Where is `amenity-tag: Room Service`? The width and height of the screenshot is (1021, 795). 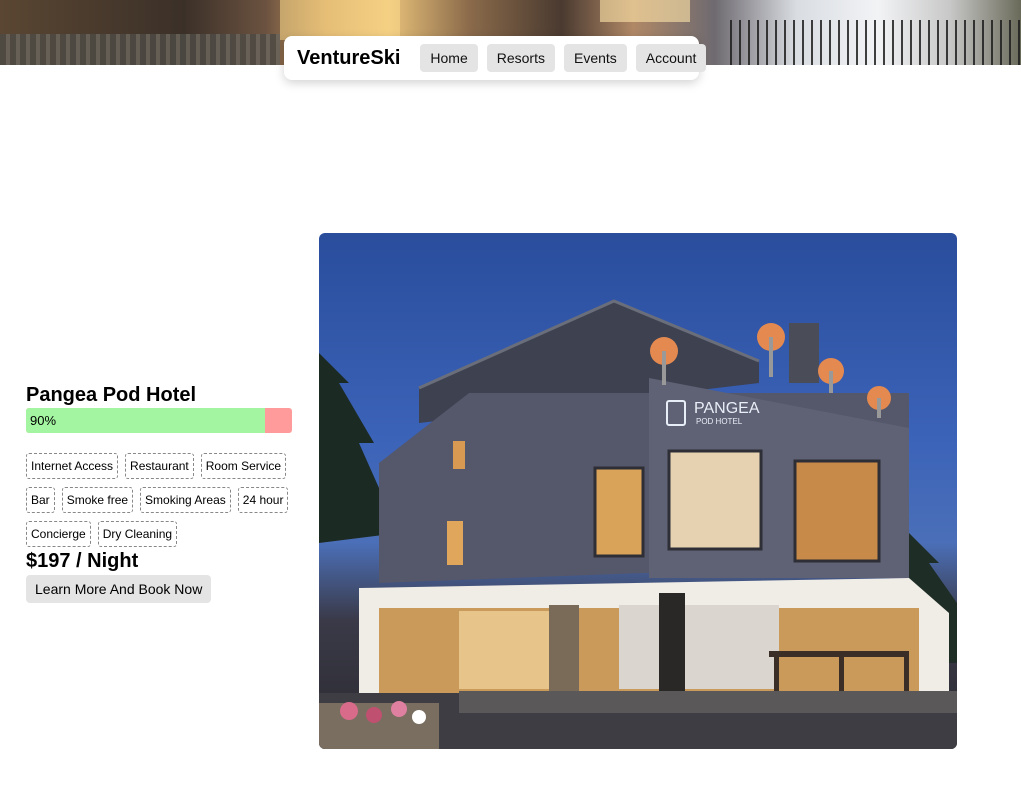 amenity-tag: Room Service is located at coordinates (243, 466).